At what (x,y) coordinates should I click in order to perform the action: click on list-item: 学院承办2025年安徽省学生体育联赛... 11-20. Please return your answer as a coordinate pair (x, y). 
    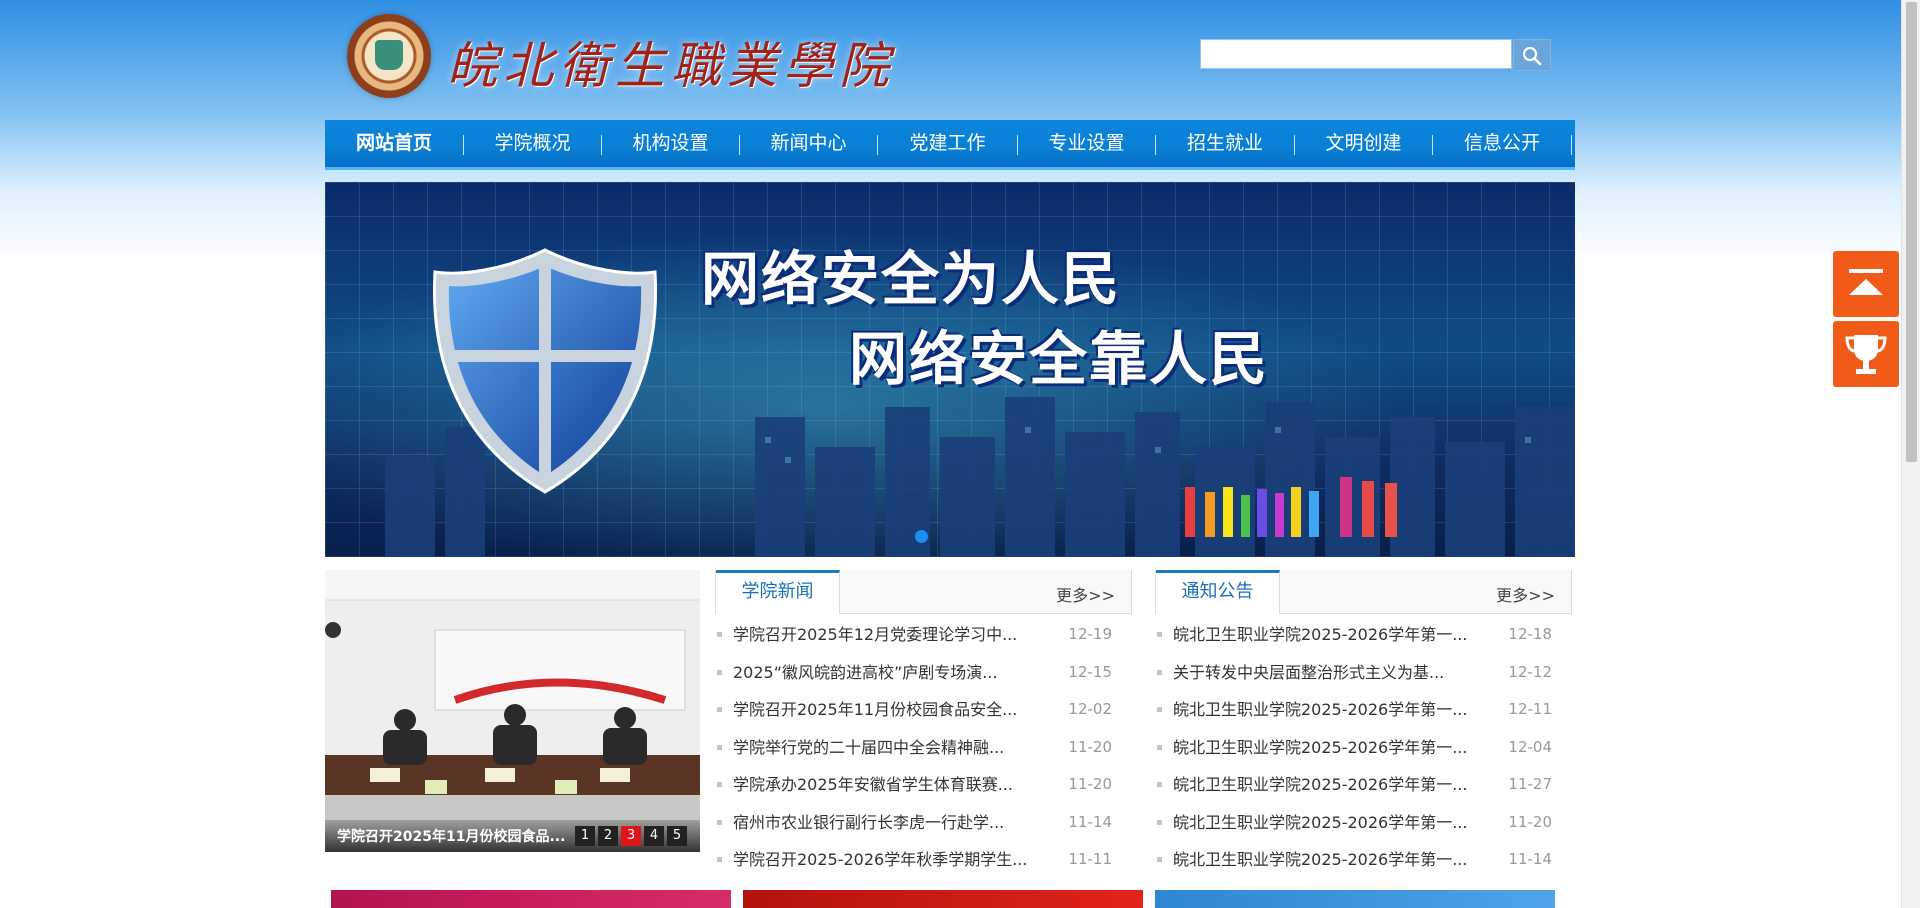
    Looking at the image, I should click on (923, 785).